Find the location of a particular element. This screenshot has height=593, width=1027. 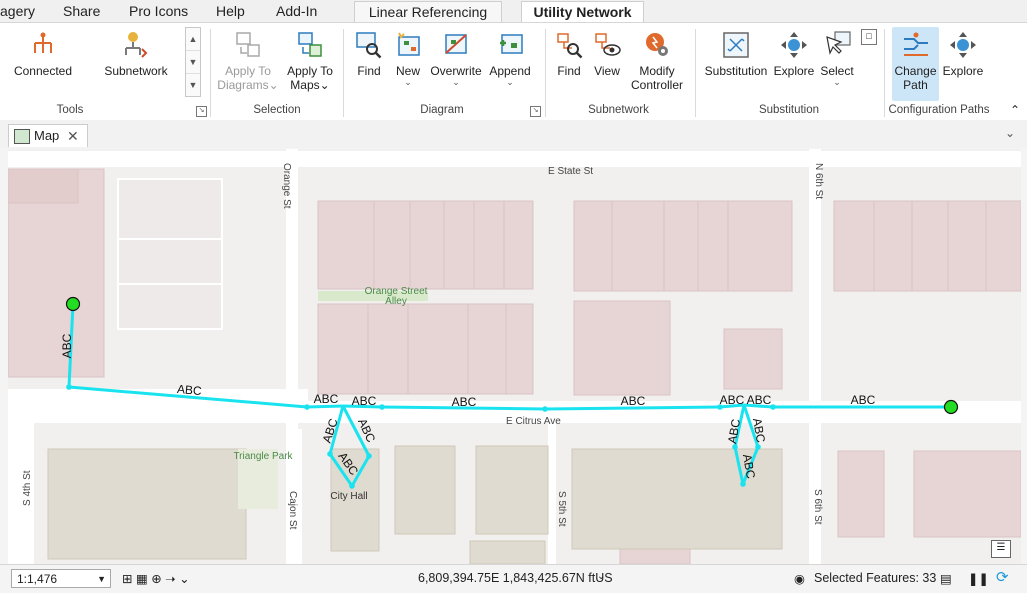

collapse-ribbon-icon: ⌃ is located at coordinates (1015, 110).